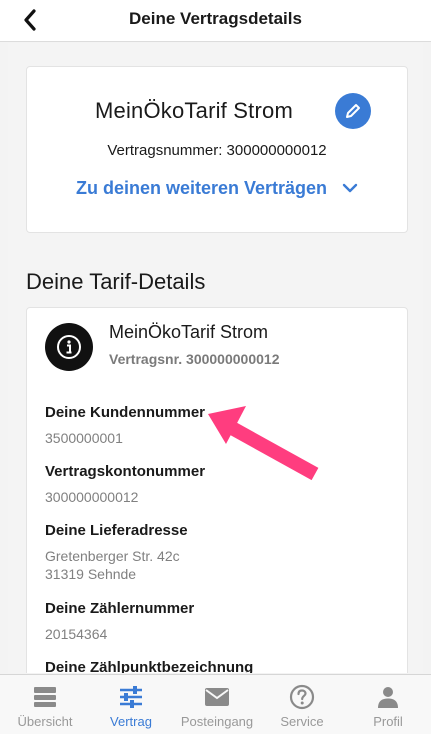  I want to click on edit-button, so click(353, 111).